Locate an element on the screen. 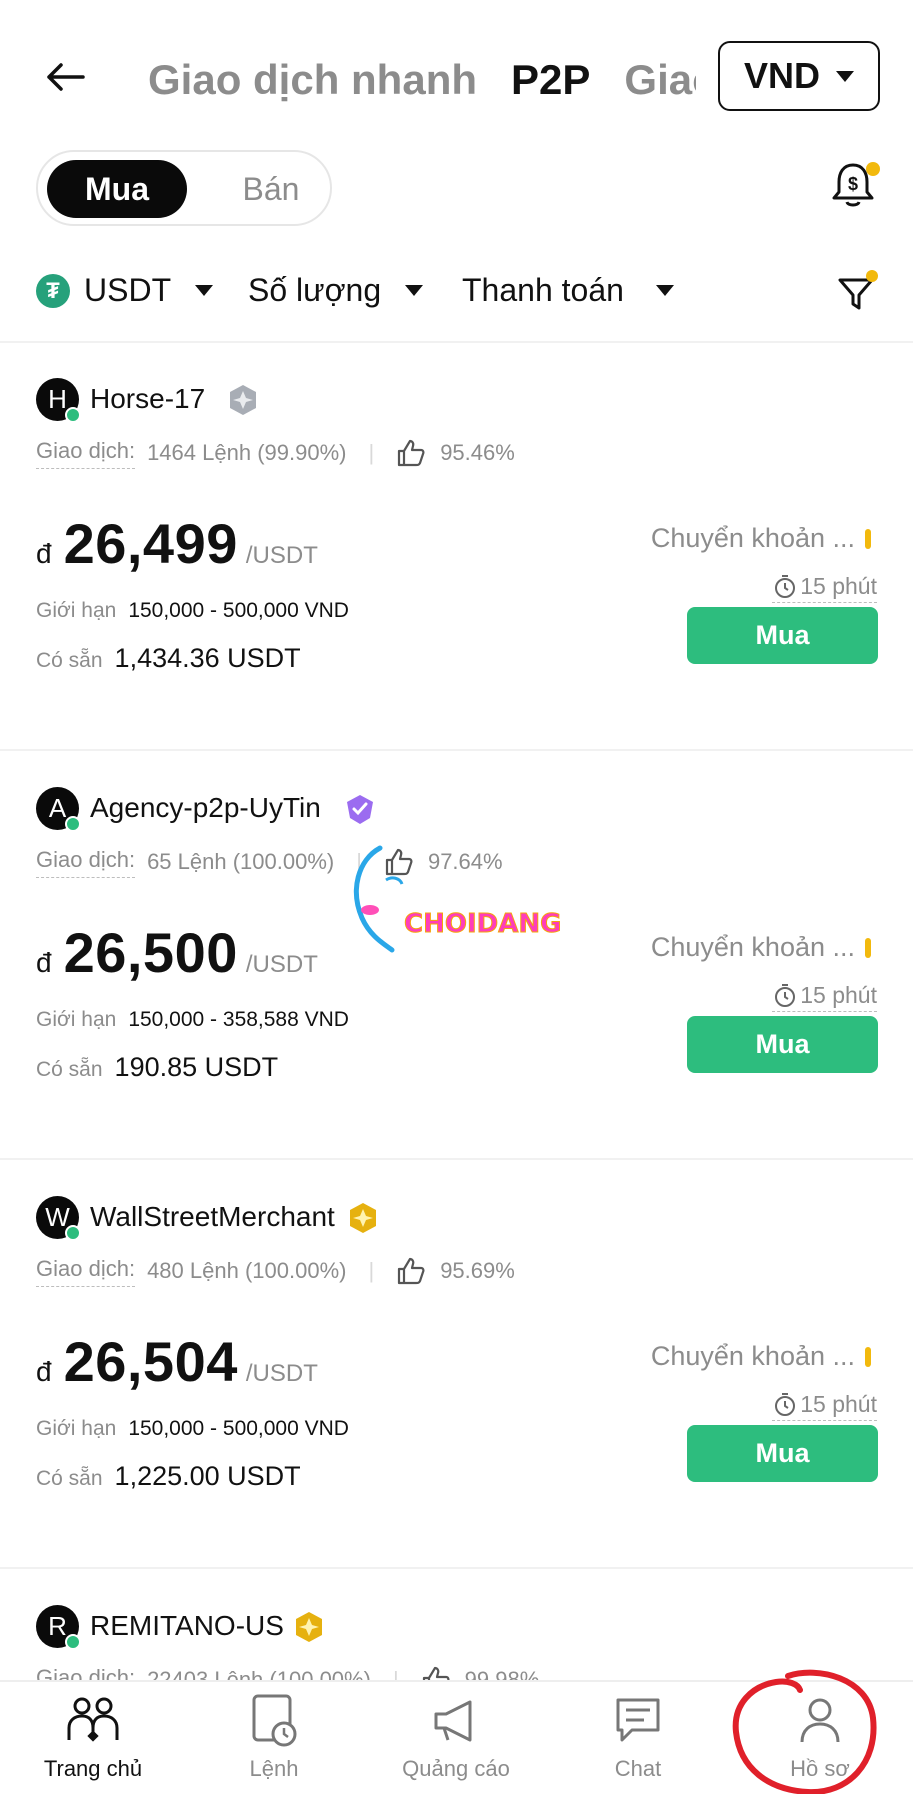  nav-profile: Hồ sơ is located at coordinates (820, 1737).